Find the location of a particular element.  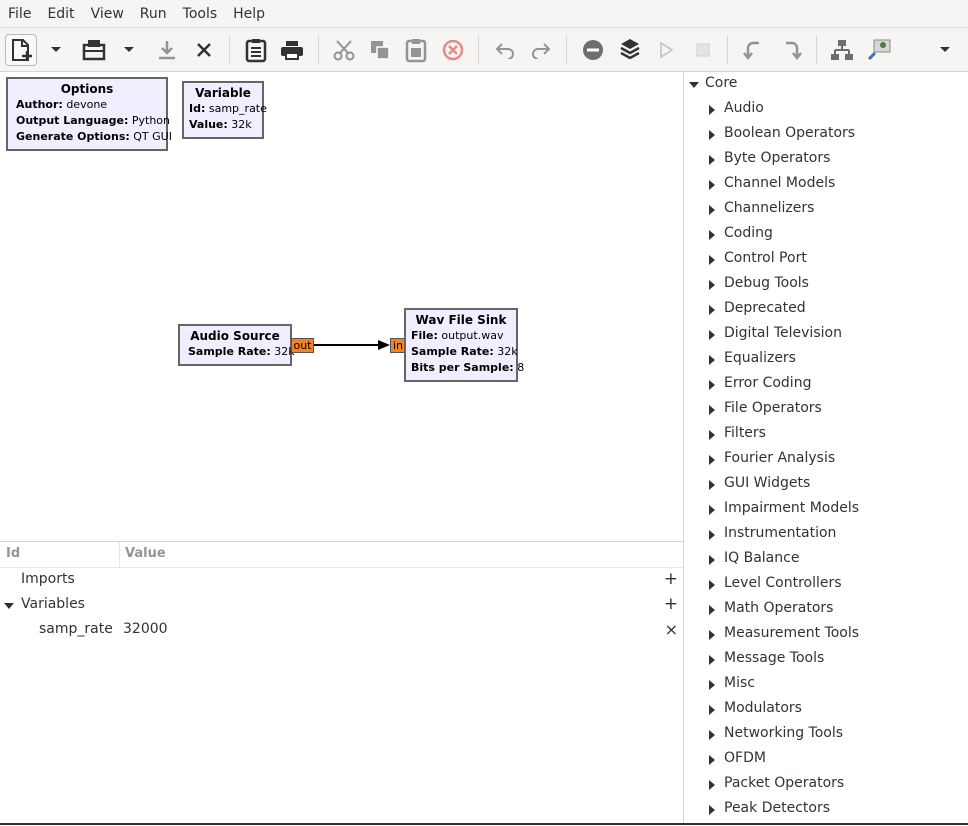

print-button is located at coordinates (292, 50).